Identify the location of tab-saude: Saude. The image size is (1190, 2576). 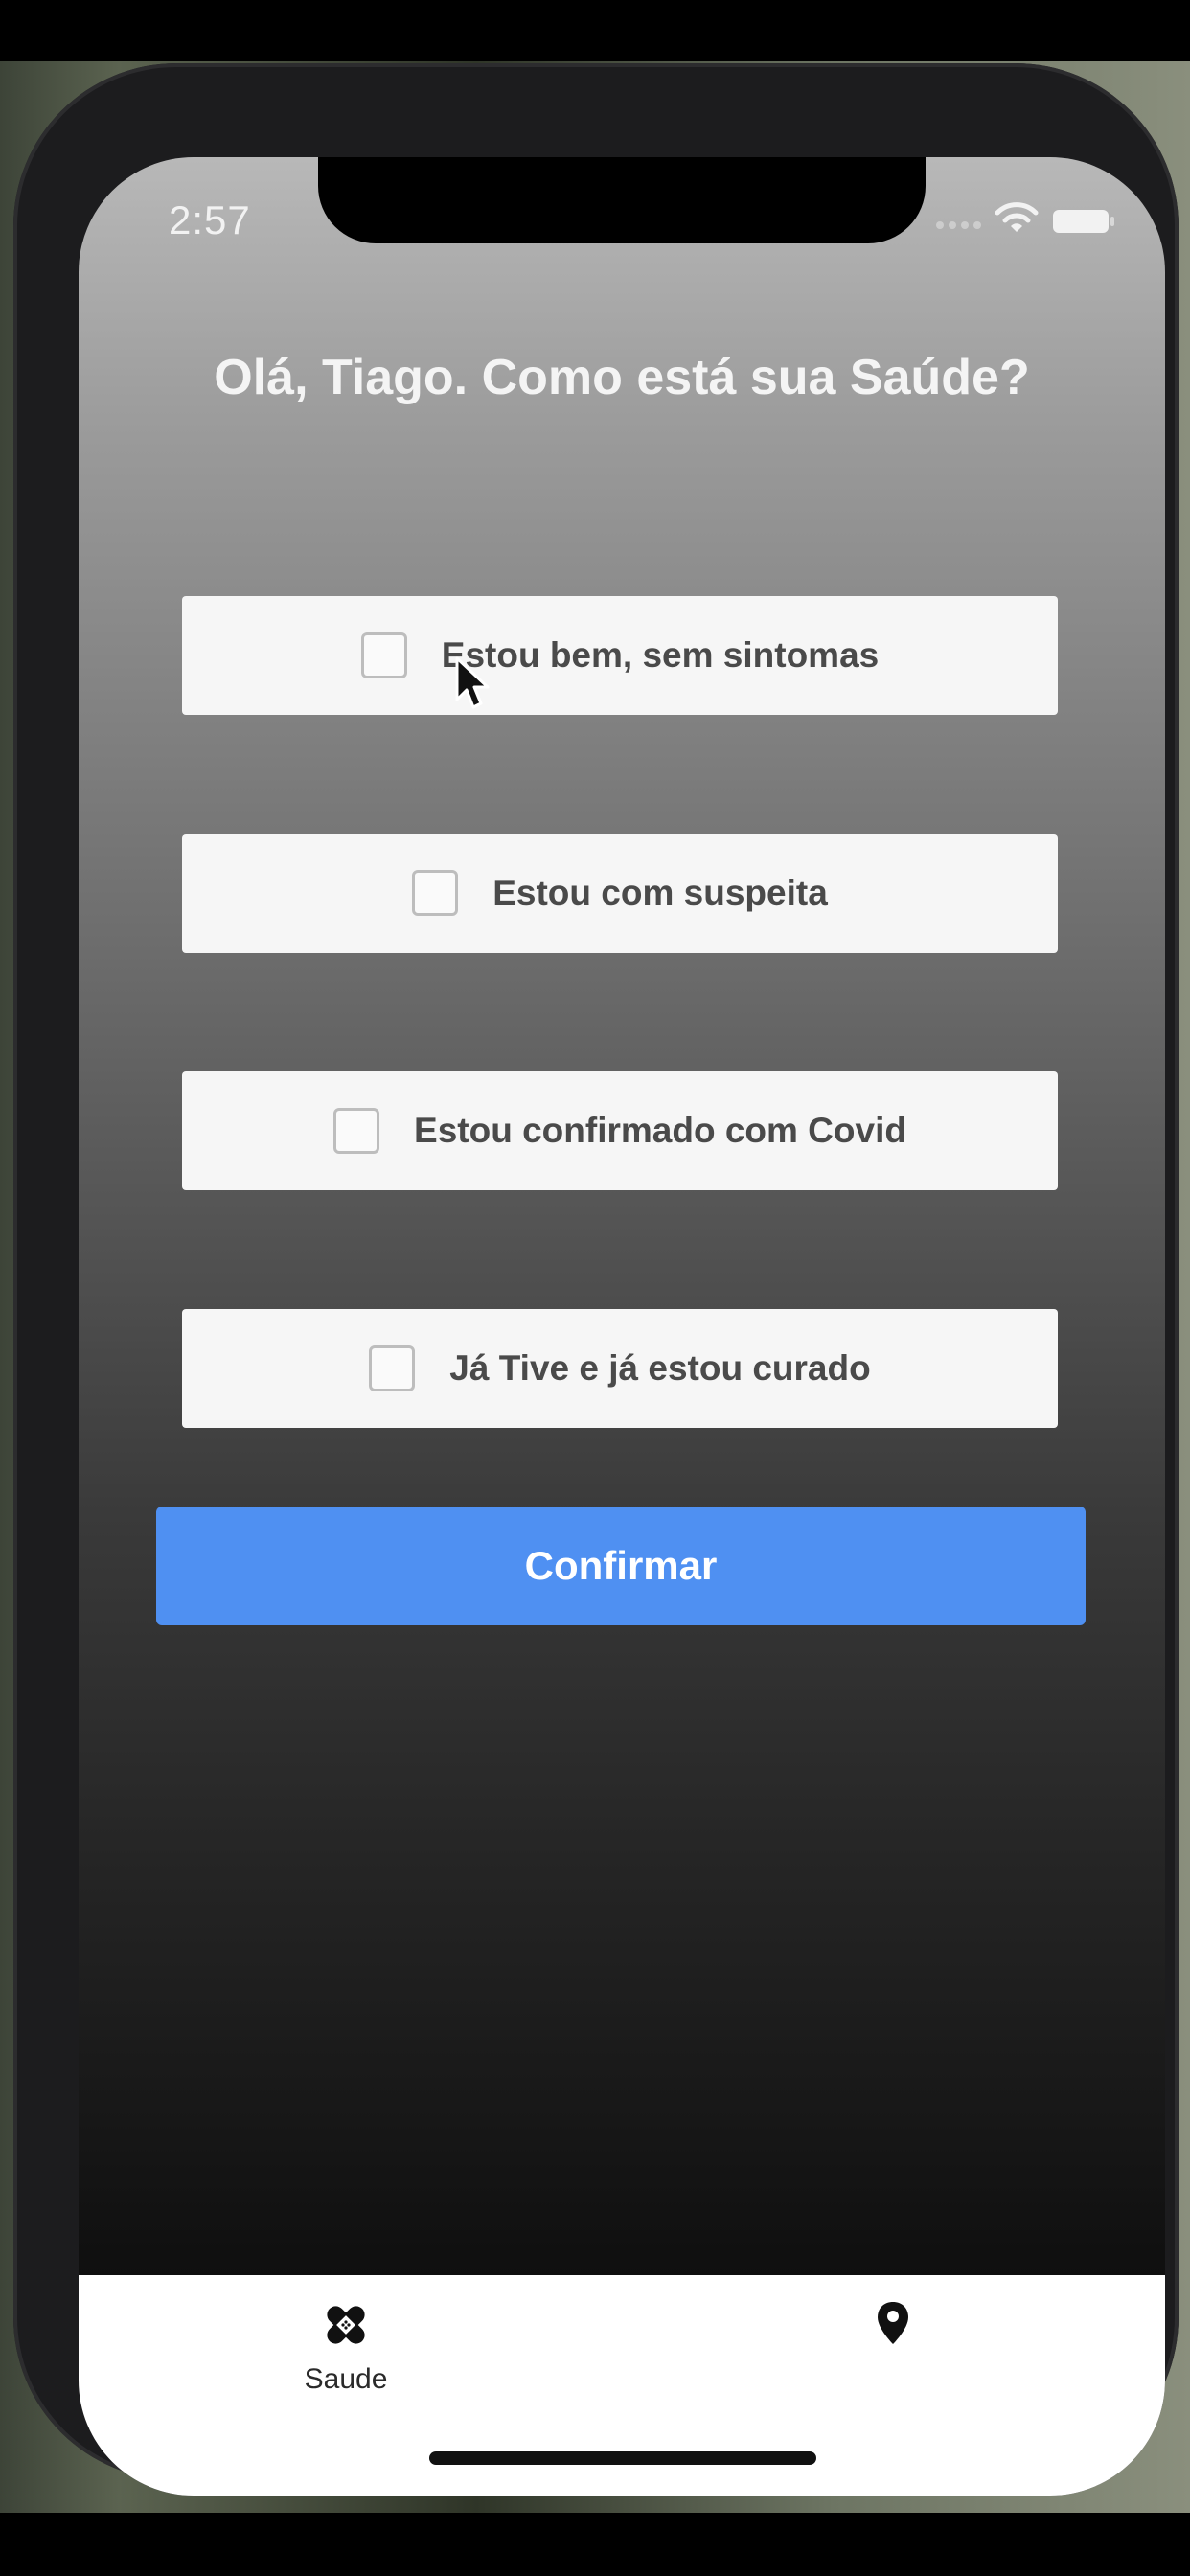
(346, 2342).